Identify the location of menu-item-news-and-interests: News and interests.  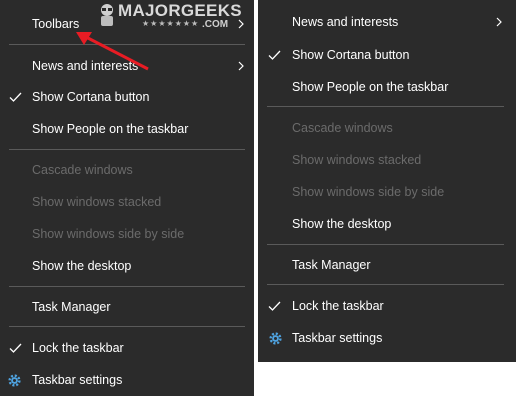
(387, 22).